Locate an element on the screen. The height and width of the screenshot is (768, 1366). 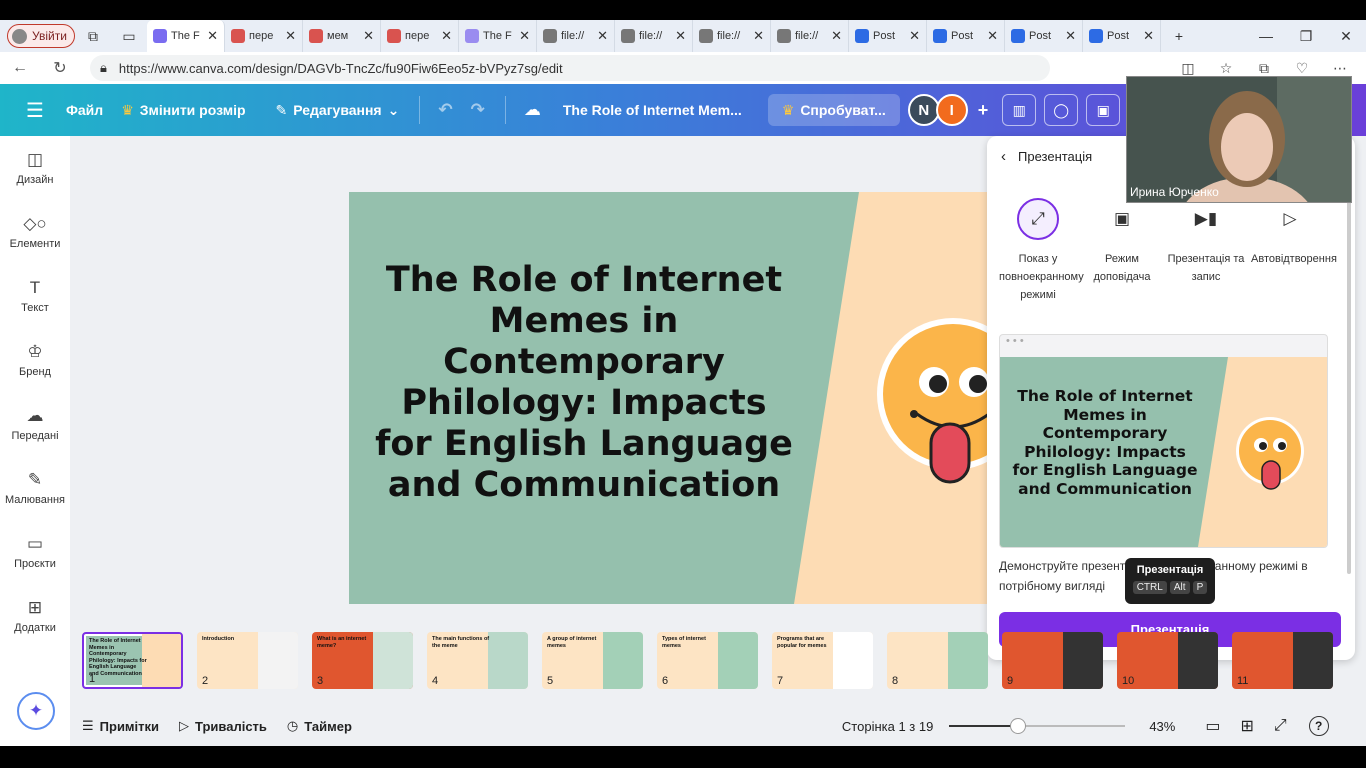
new-tab-icon: + is located at coordinates (1179, 36).